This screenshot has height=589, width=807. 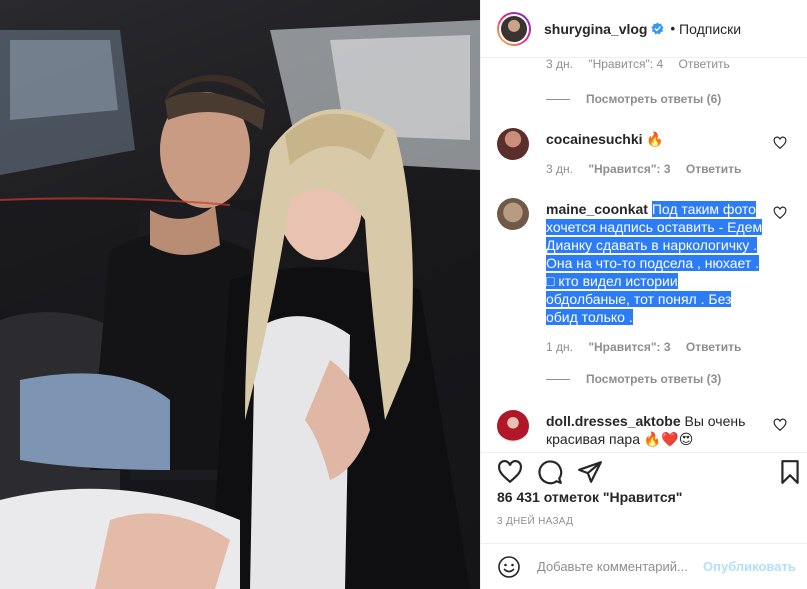 What do you see at coordinates (633, 99) in the screenshot?
I see `view-replies-button: Посмотреть ответы (6)` at bounding box center [633, 99].